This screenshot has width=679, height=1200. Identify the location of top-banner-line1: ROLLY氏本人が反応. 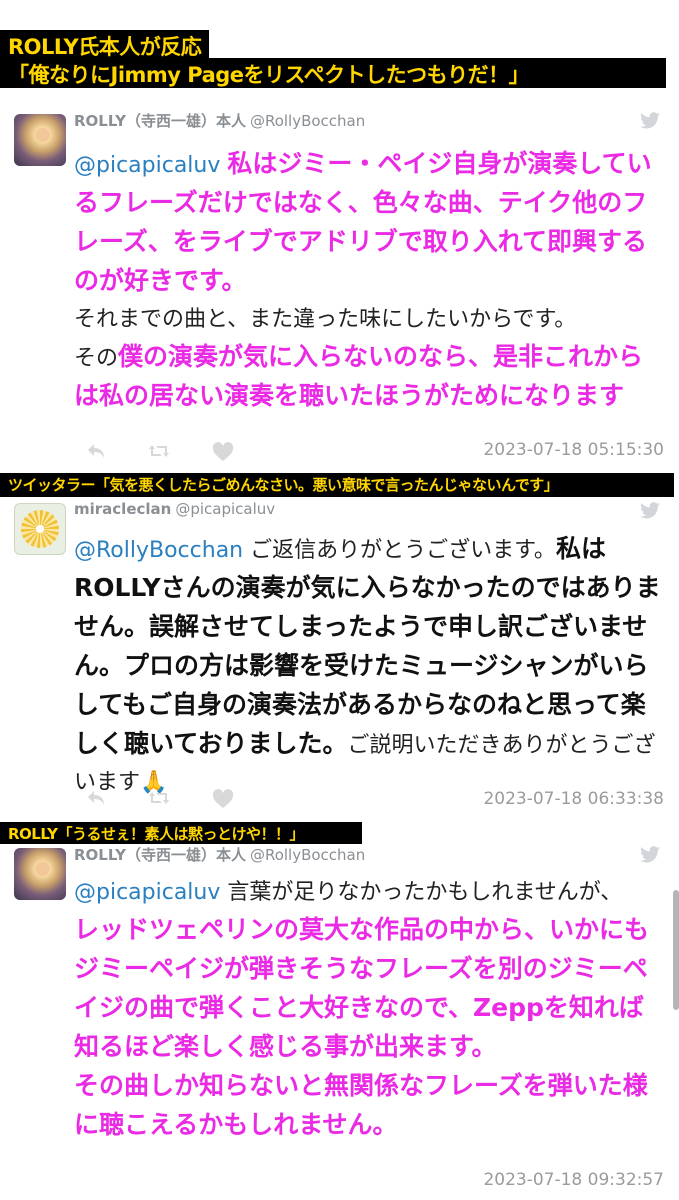
(105, 44).